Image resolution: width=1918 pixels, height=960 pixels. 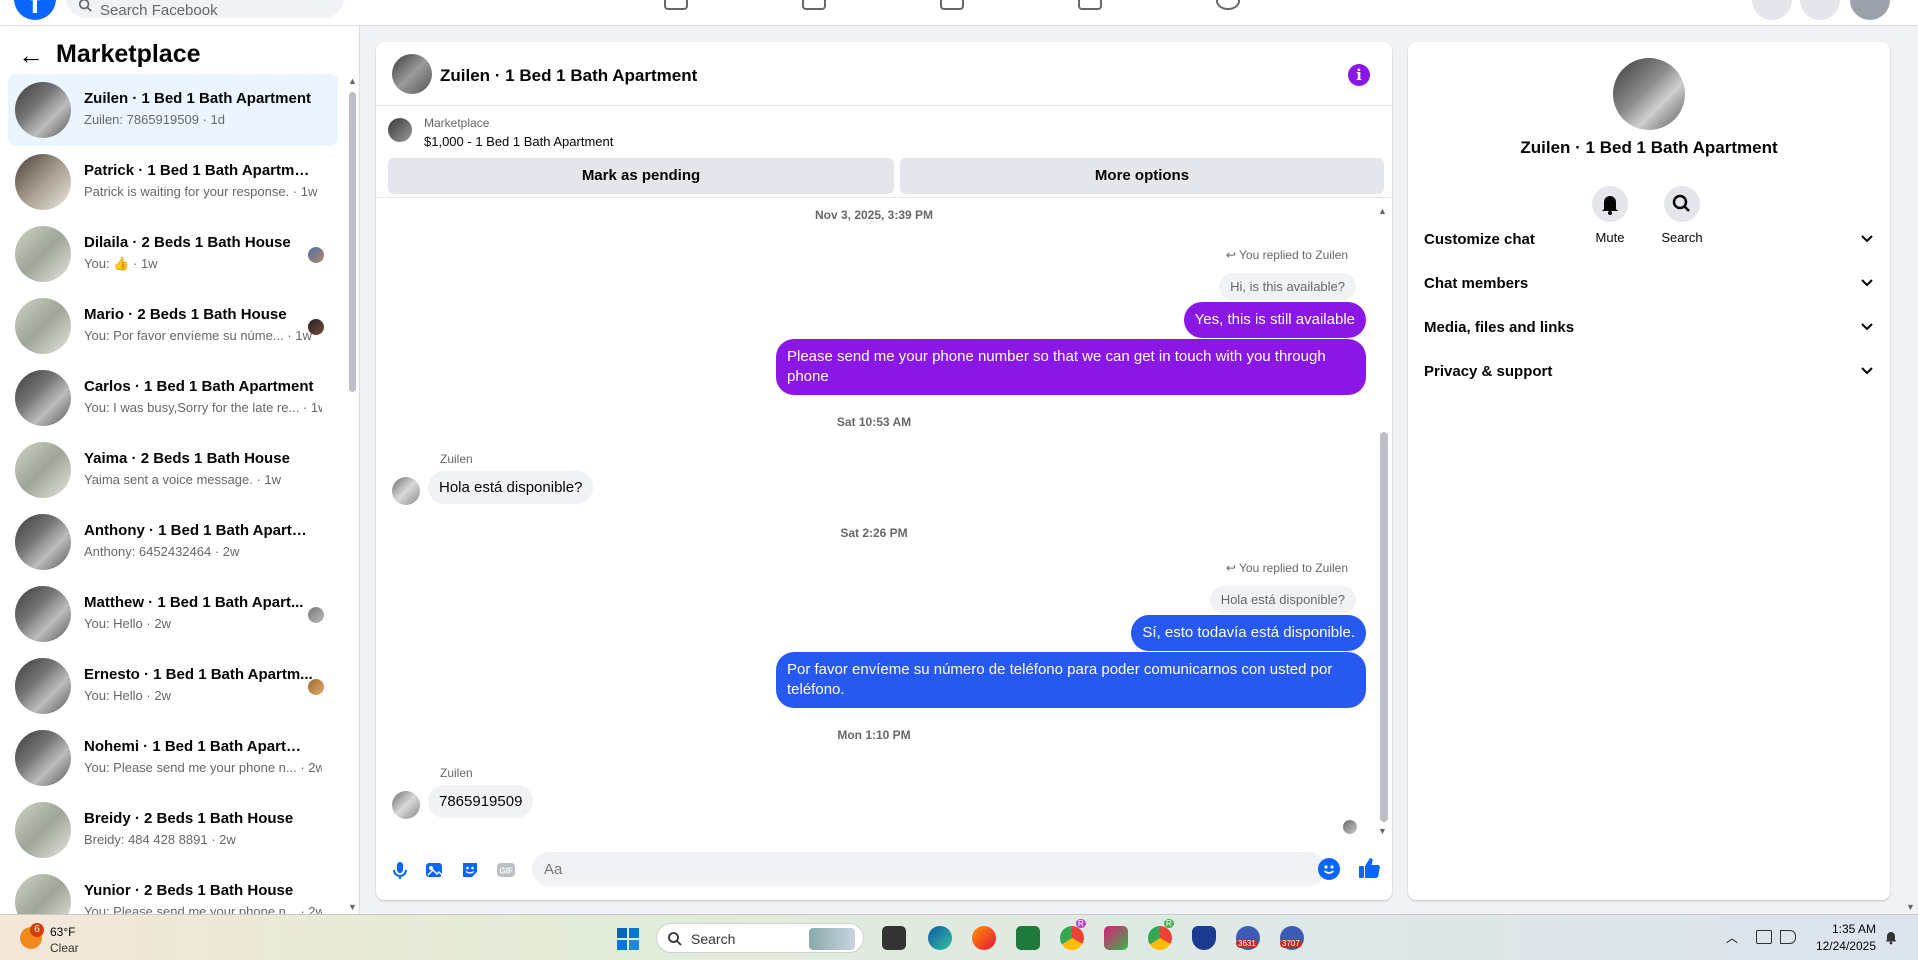 What do you see at coordinates (1287, 286) in the screenshot?
I see `quoted-message: Hi, is this available?` at bounding box center [1287, 286].